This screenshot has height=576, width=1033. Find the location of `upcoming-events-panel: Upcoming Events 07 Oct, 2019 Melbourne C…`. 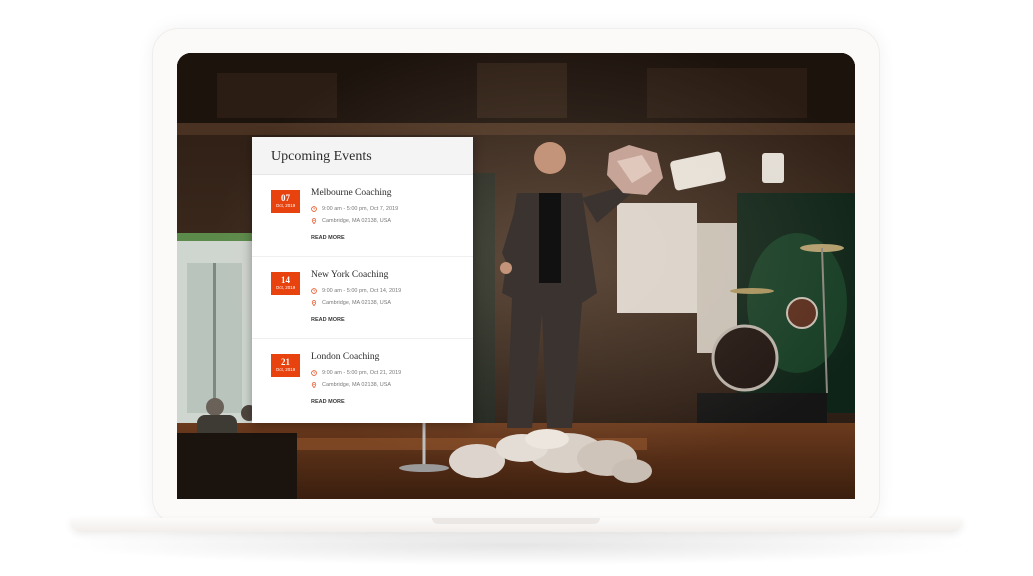

upcoming-events-panel: Upcoming Events 07 Oct, 2019 Melbourne C… is located at coordinates (362, 280).